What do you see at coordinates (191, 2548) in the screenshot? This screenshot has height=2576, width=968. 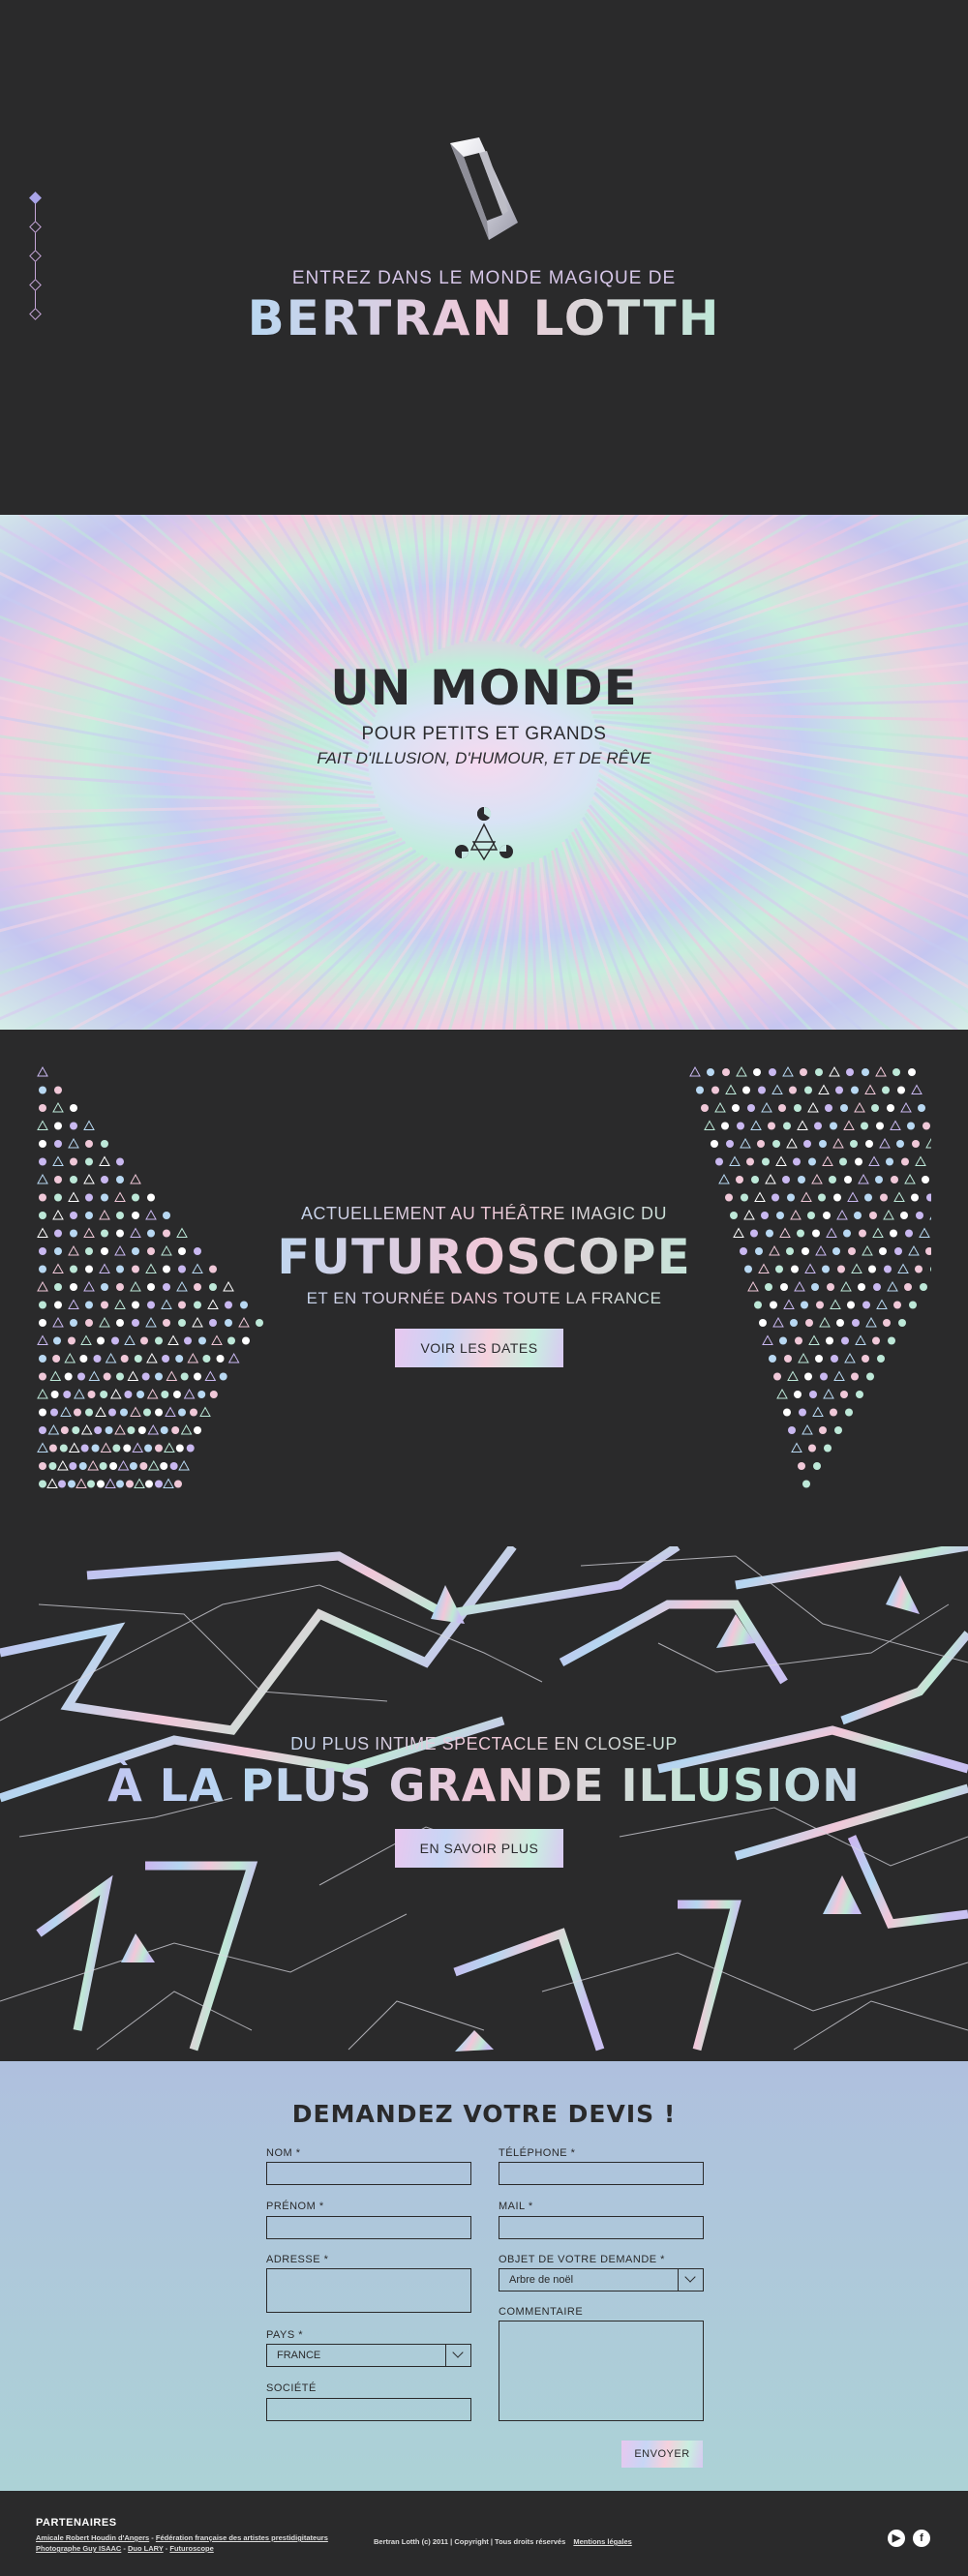 I see `partner-link: Futuroscope` at bounding box center [191, 2548].